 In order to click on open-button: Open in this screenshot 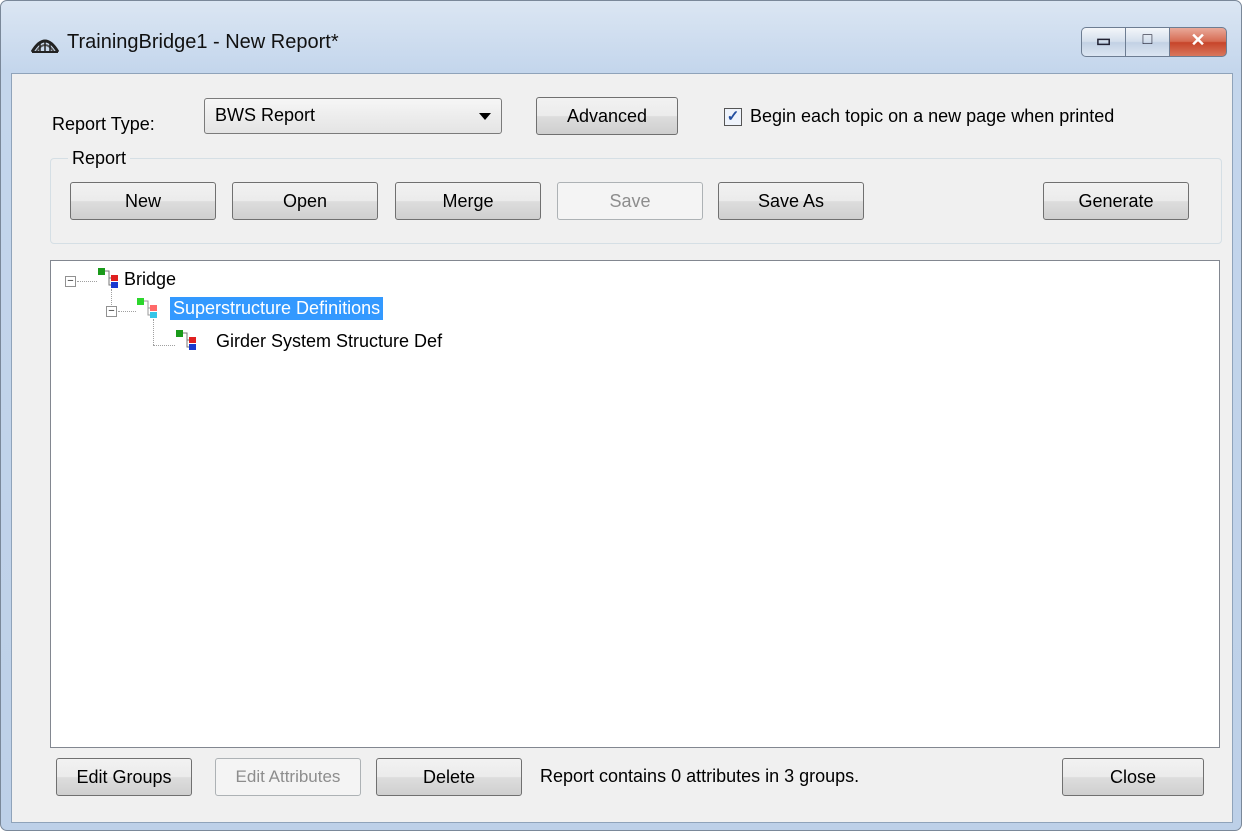, I will do `click(305, 201)`.